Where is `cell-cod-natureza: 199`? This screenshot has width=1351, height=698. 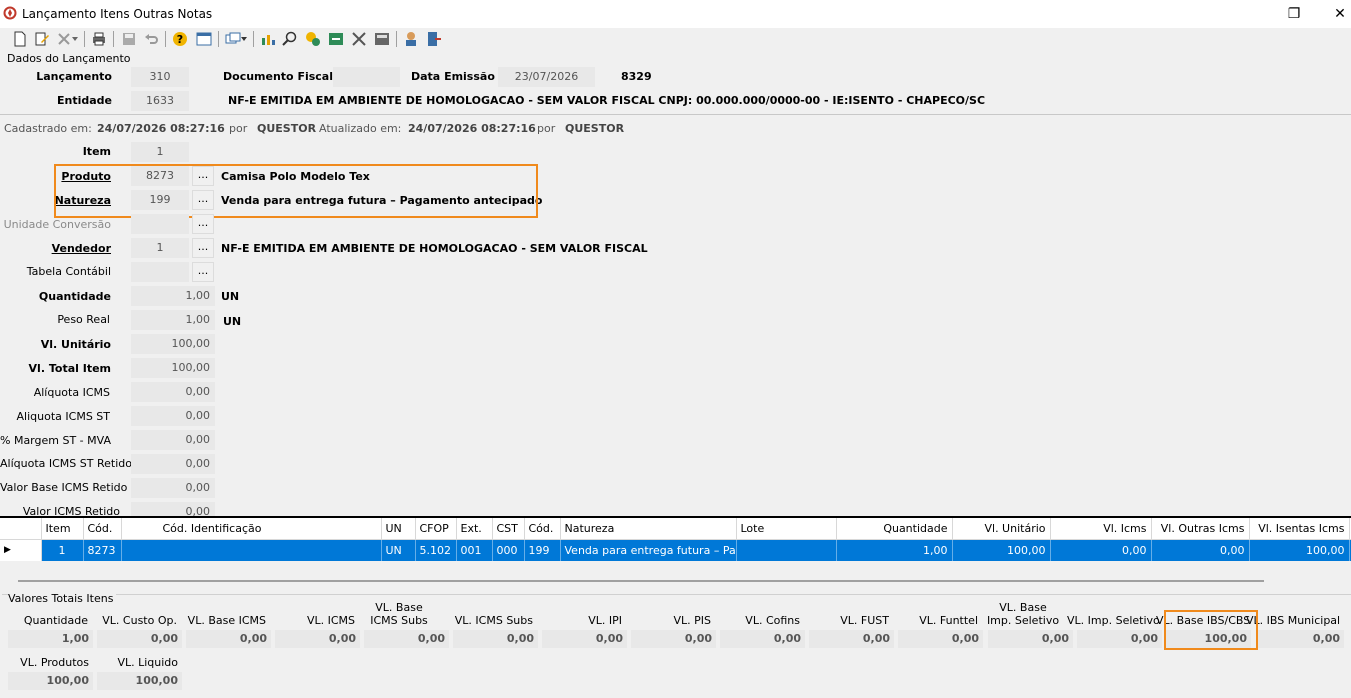 cell-cod-natureza: 199 is located at coordinates (542, 550).